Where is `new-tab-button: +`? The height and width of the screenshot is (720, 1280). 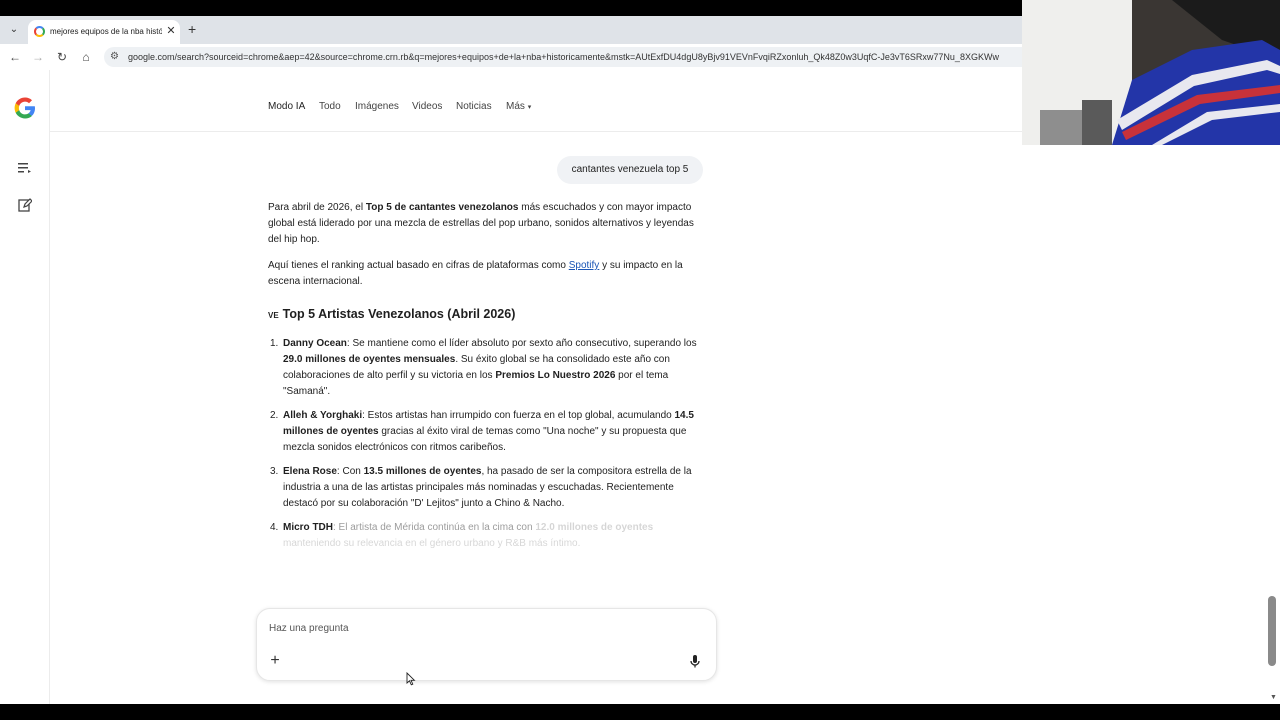
new-tab-button: + is located at coordinates (195, 29).